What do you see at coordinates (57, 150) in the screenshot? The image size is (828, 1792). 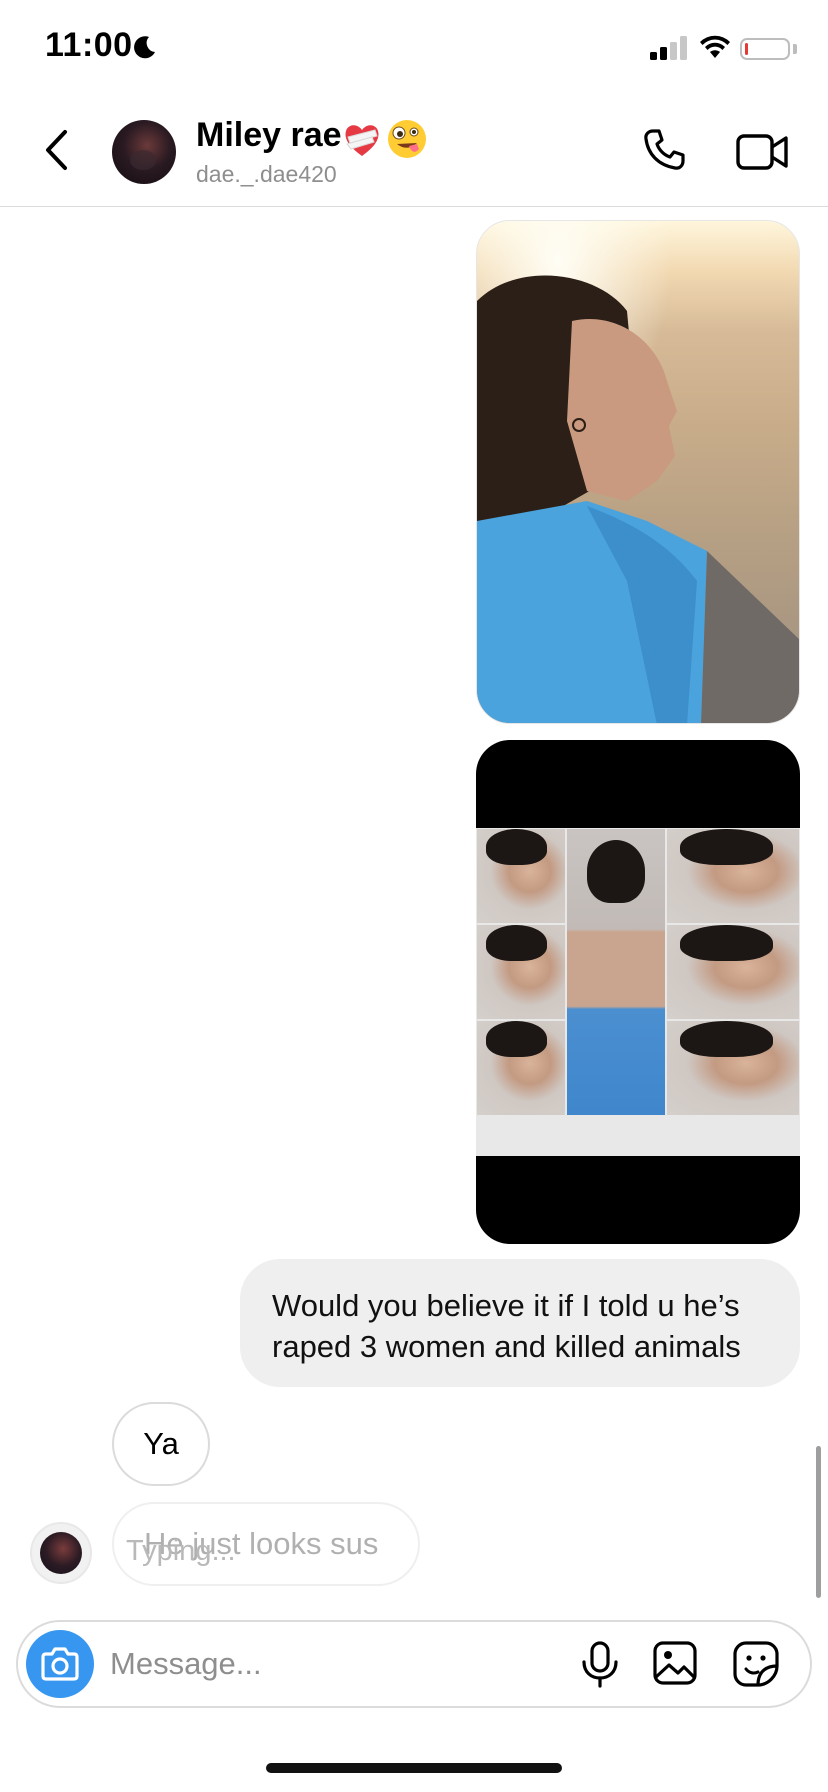 I see `chevron-left-icon` at bounding box center [57, 150].